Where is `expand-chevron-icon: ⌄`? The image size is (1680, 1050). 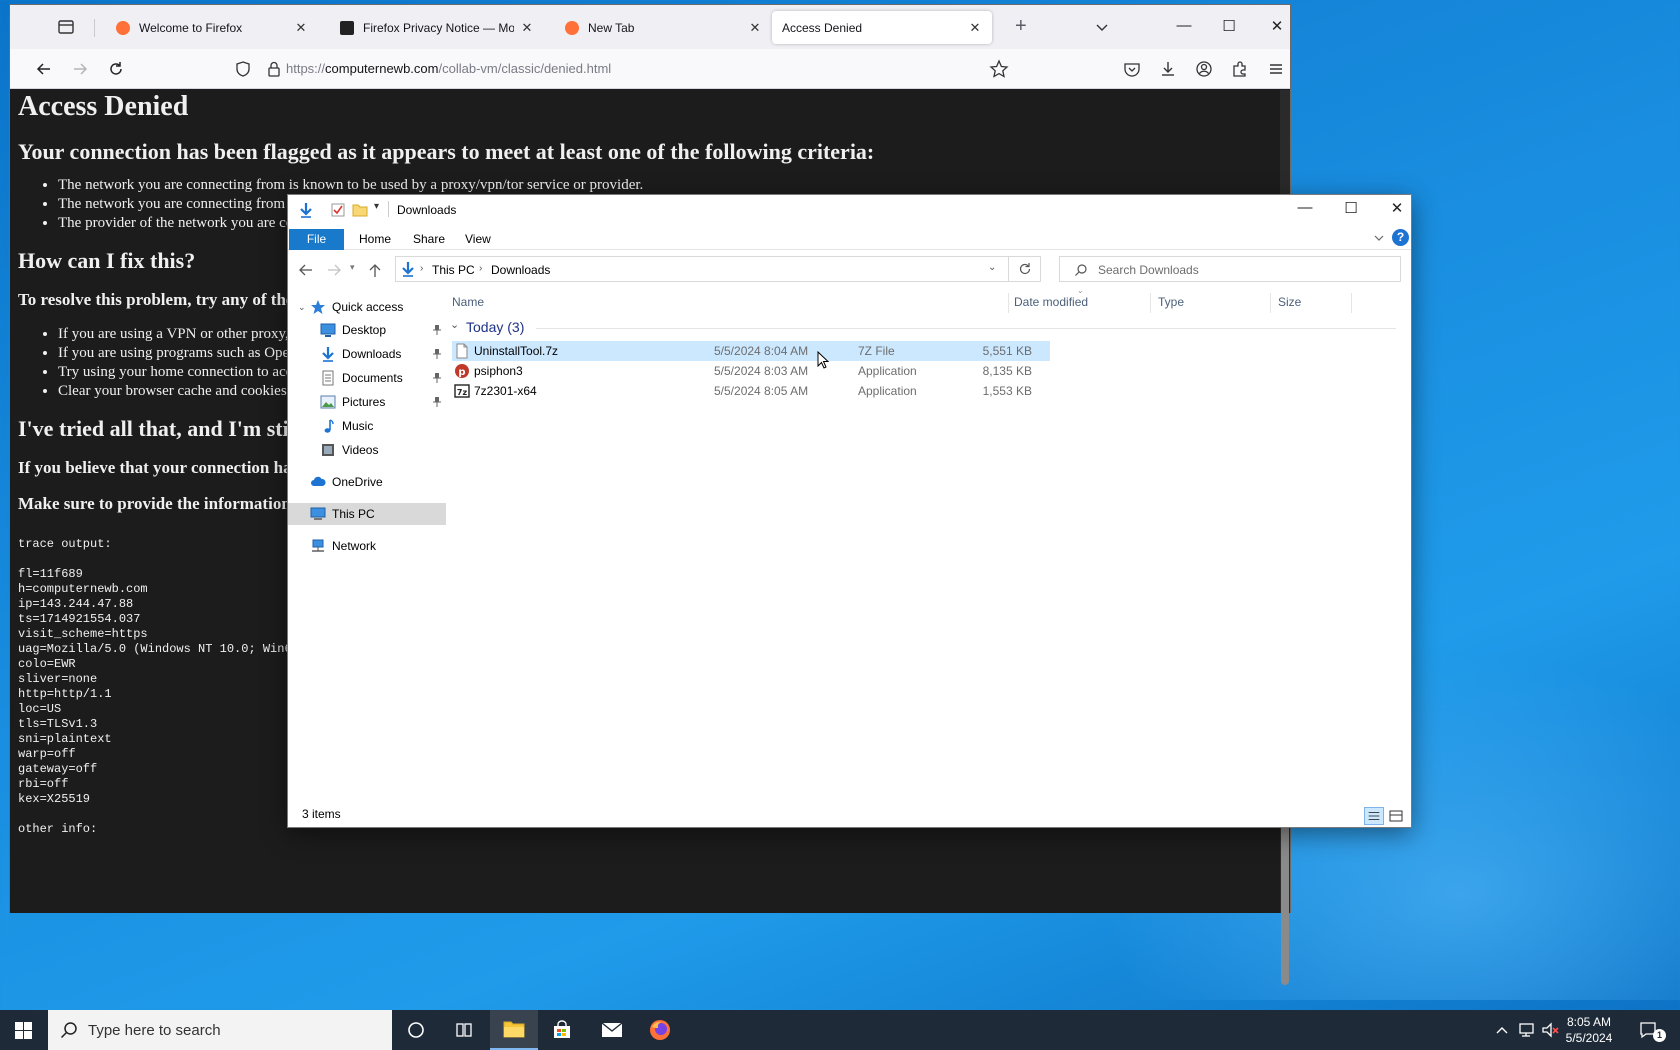
expand-chevron-icon: ⌄ is located at coordinates (304, 307).